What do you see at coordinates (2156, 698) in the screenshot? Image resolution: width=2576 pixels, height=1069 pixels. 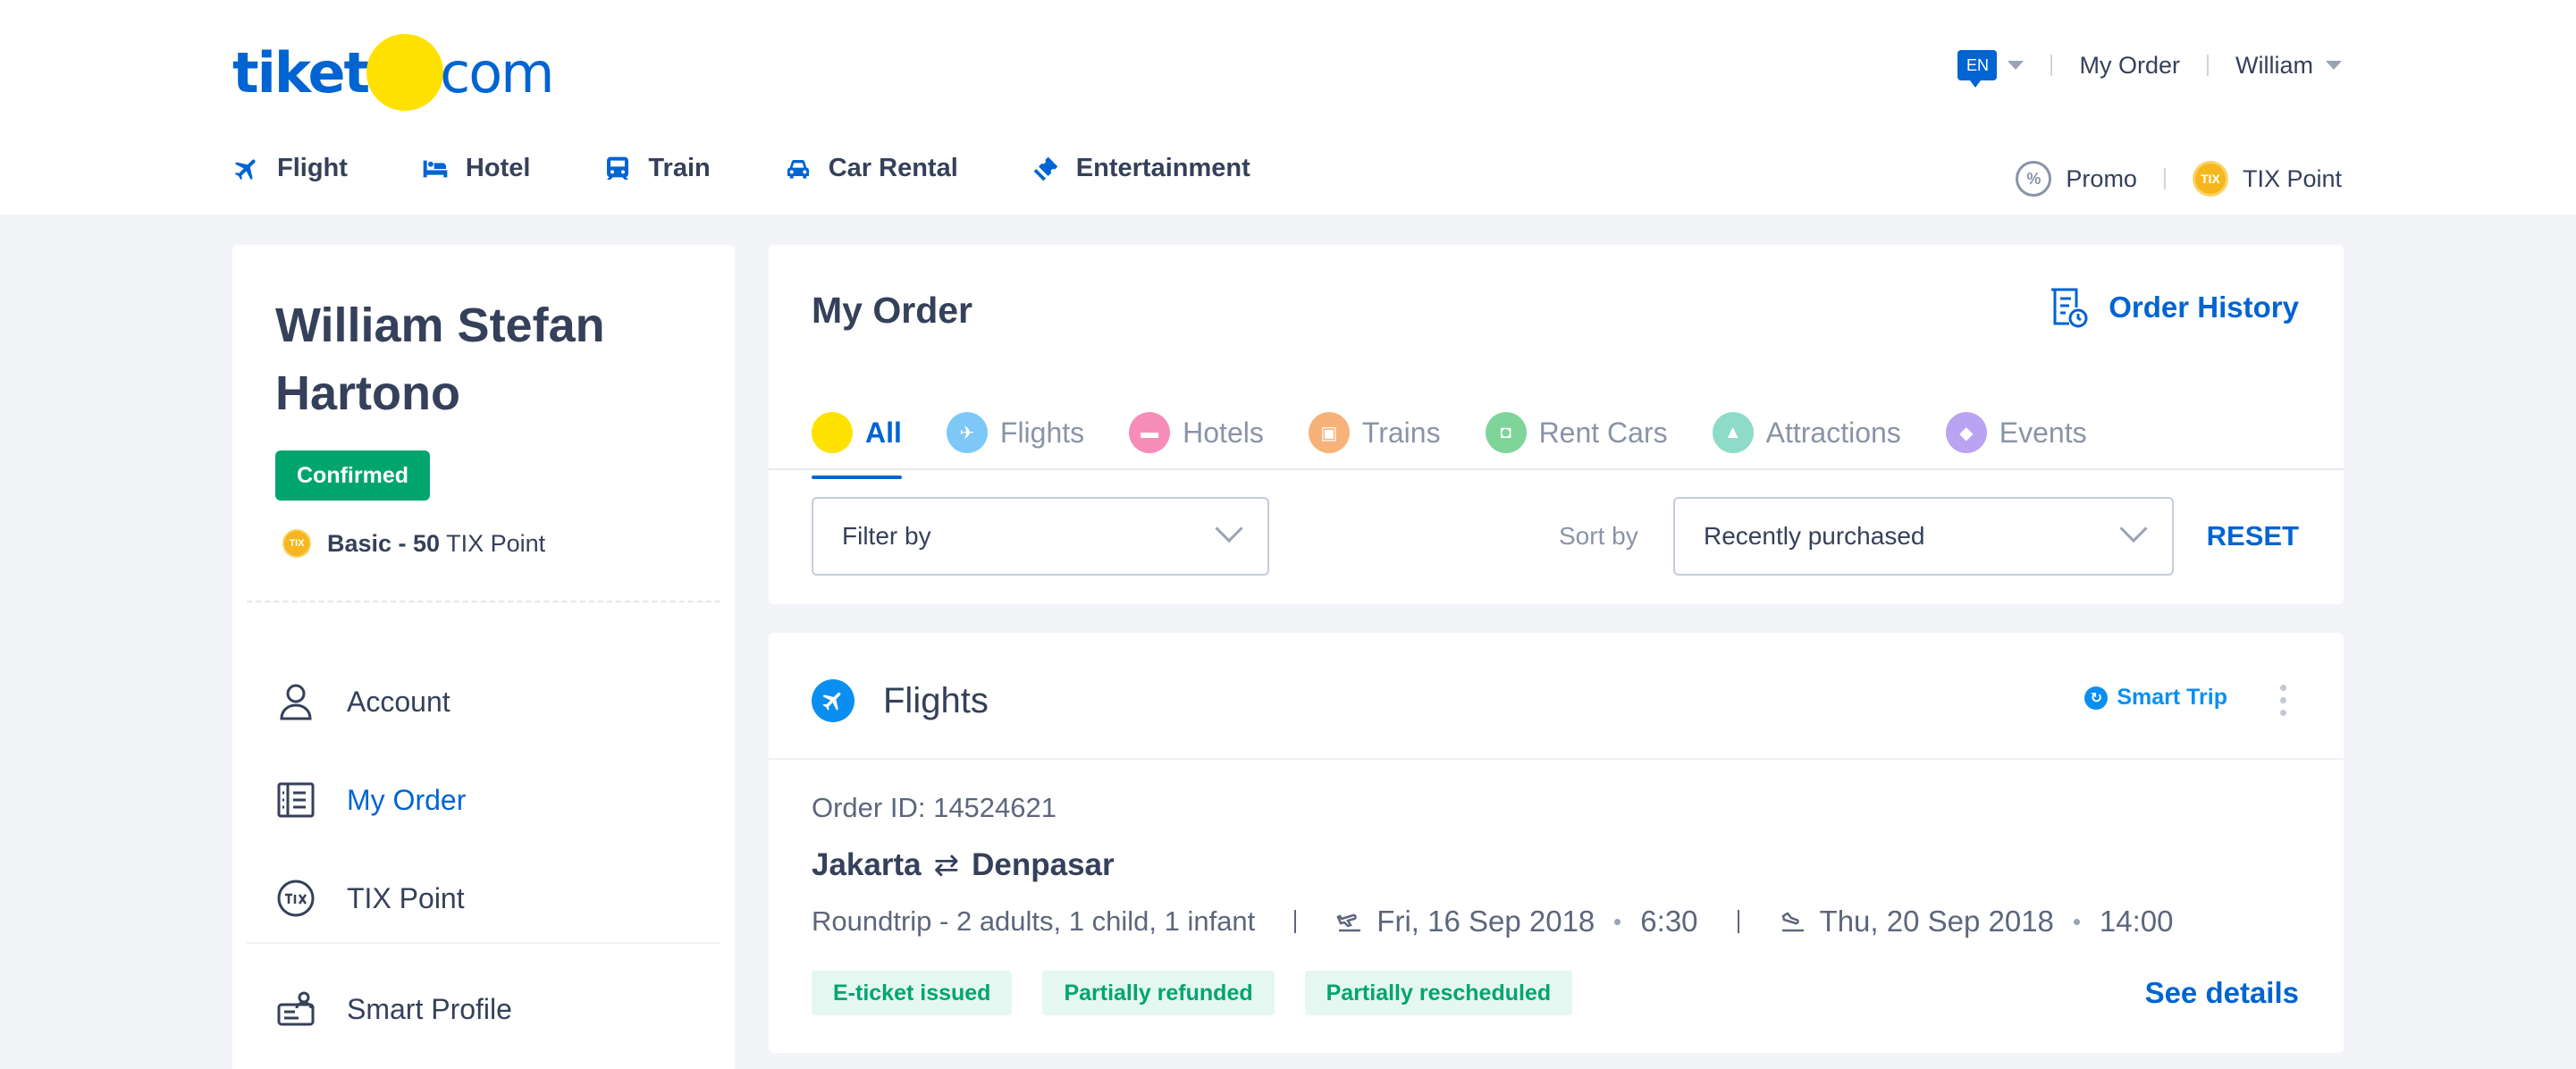 I see `smart-trip-button: ↻ Smart Trip` at bounding box center [2156, 698].